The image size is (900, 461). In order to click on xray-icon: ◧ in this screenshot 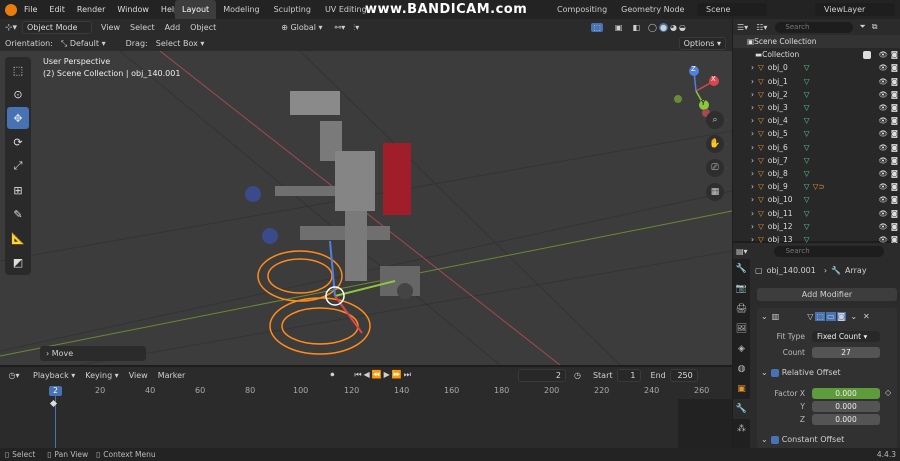, I will do `click(636, 27)`.